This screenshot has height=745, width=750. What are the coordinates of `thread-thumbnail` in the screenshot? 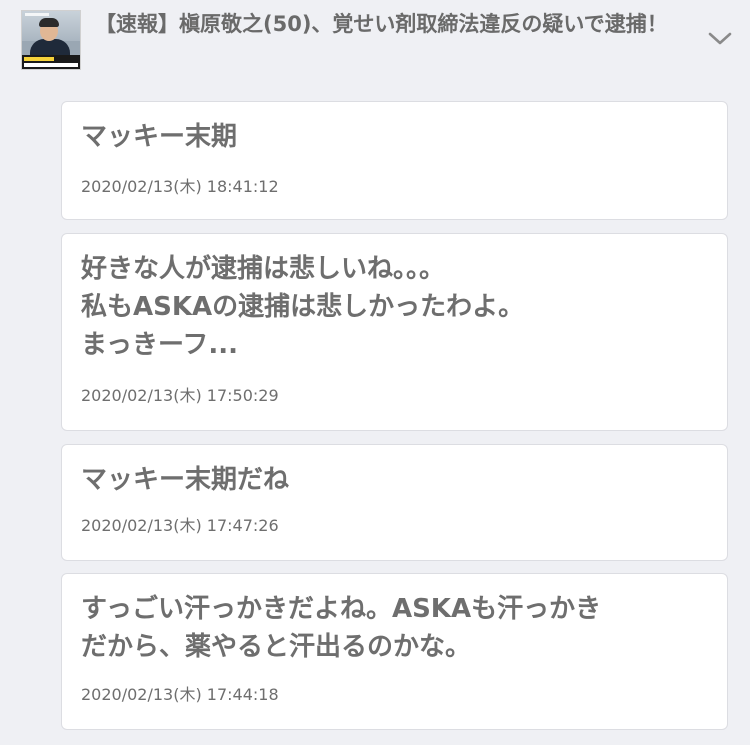 It's located at (51, 40).